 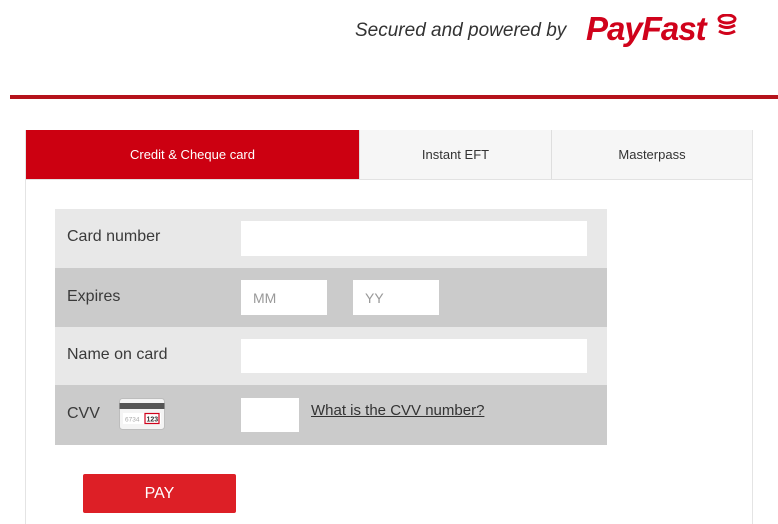 I want to click on secured-by-text: Secured and powered by, so click(x=461, y=30).